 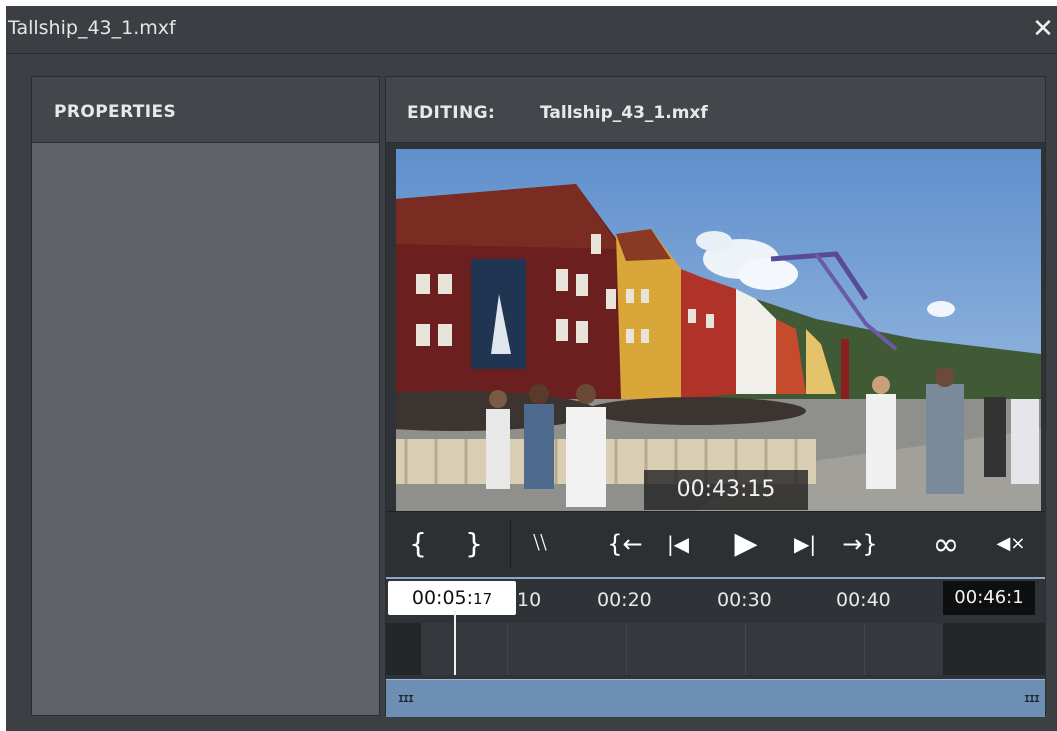 I want to click on ruler-tick: 00:40, so click(x=863, y=600).